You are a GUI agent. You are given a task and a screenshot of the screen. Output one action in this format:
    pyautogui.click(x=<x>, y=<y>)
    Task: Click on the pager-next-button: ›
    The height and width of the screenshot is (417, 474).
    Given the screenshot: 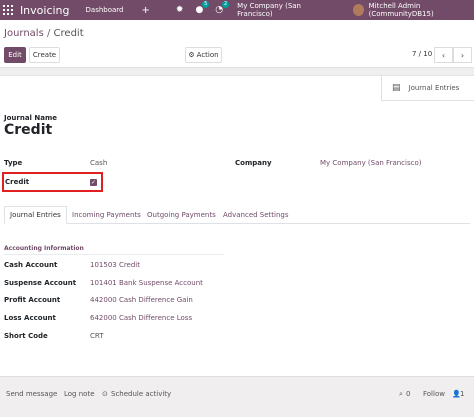 What is the action you would take?
    pyautogui.click(x=462, y=55)
    